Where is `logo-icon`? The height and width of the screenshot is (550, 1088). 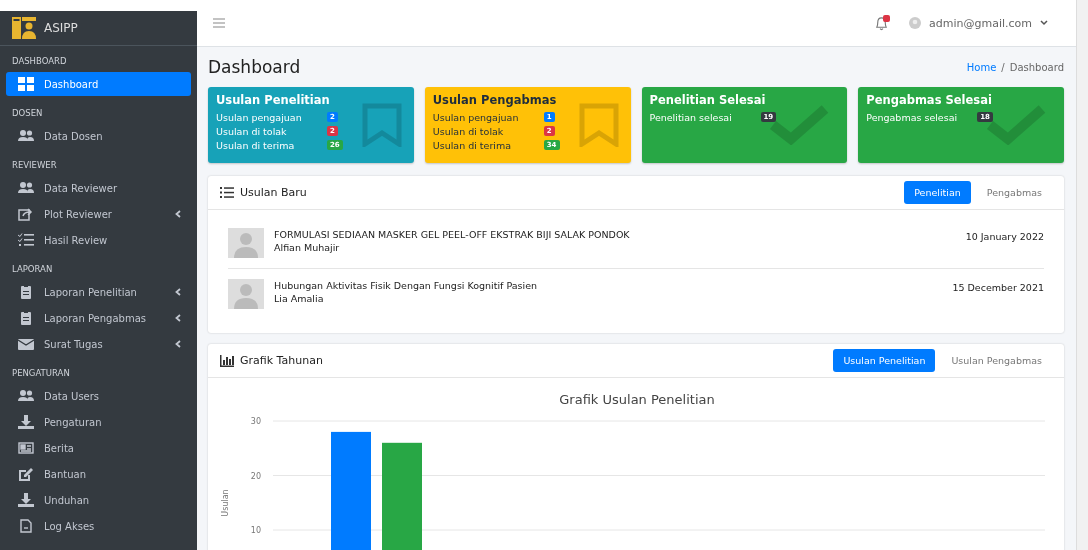
logo-icon is located at coordinates (24, 28).